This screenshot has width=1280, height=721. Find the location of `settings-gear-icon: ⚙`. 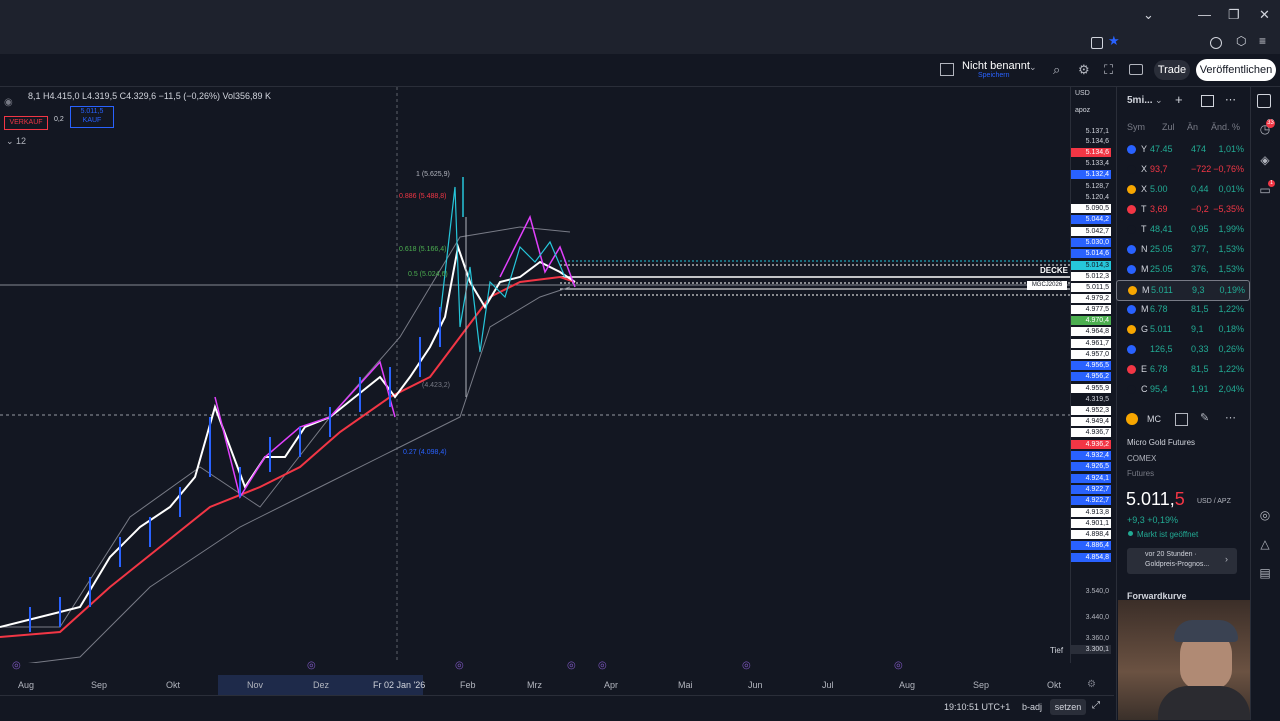

settings-gear-icon: ⚙ is located at coordinates (1084, 70).